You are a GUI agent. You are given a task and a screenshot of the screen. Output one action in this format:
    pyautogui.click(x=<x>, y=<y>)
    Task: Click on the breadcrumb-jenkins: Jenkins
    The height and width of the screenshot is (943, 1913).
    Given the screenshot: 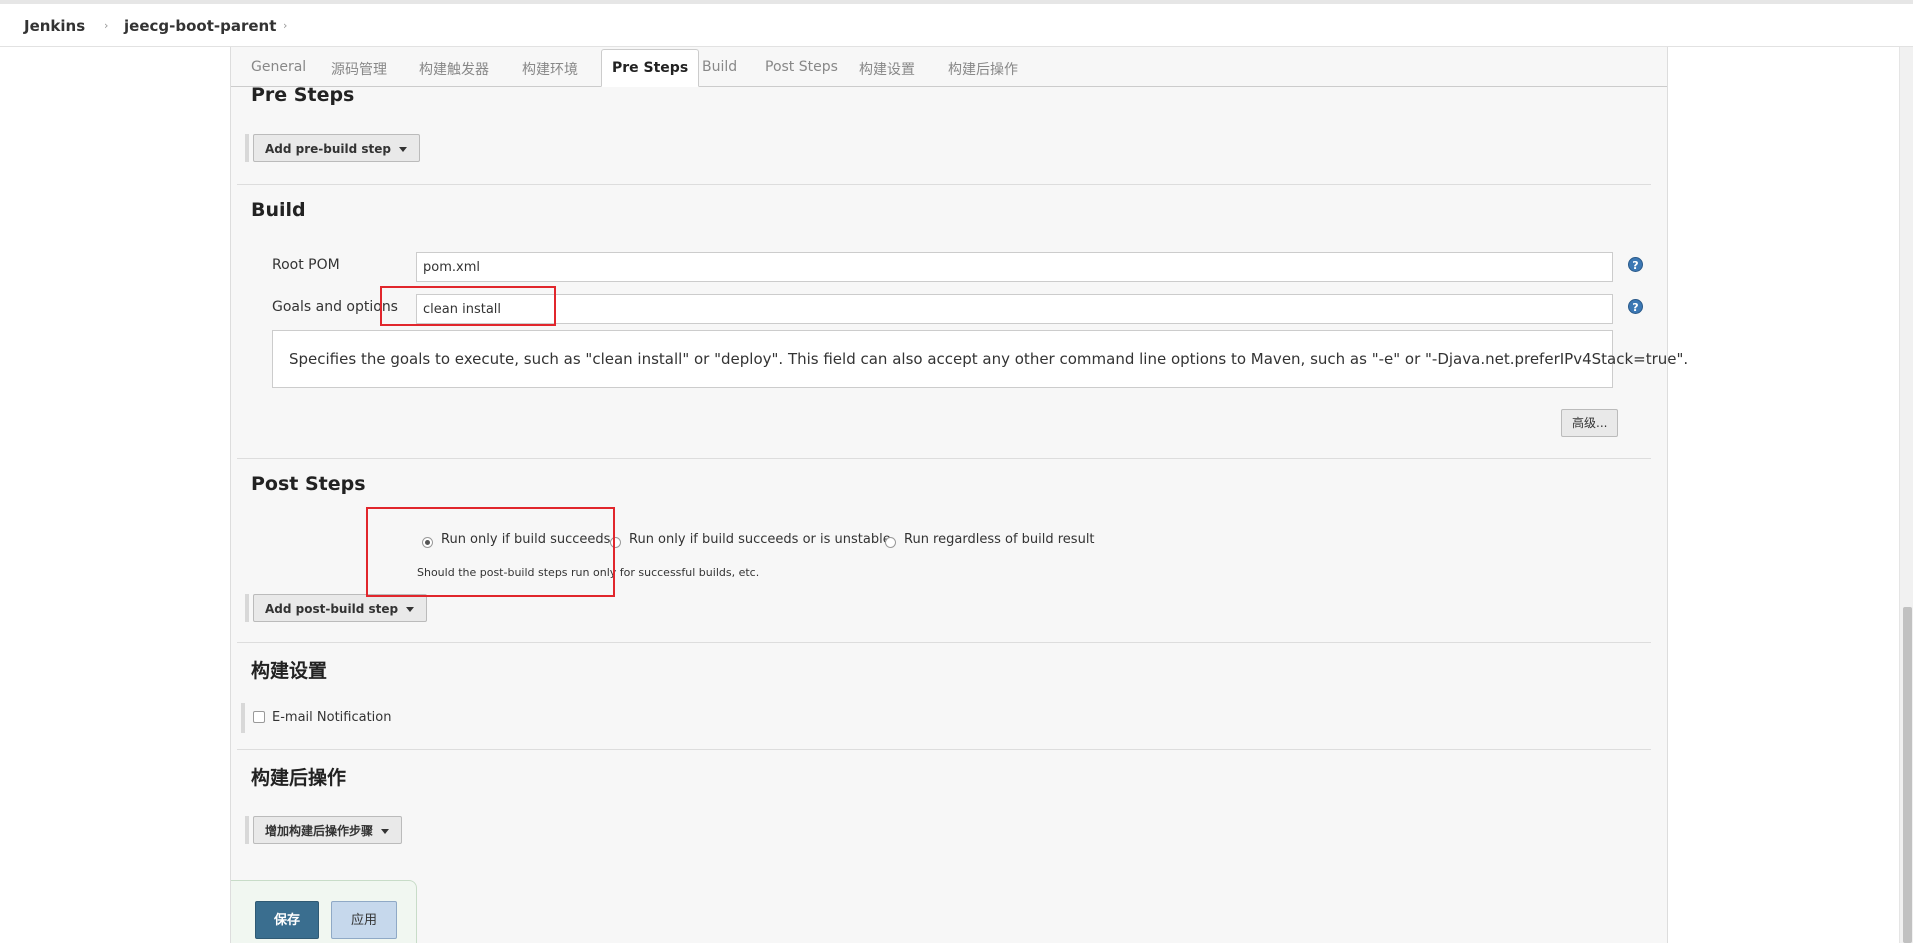 What is the action you would take?
    pyautogui.click(x=54, y=26)
    